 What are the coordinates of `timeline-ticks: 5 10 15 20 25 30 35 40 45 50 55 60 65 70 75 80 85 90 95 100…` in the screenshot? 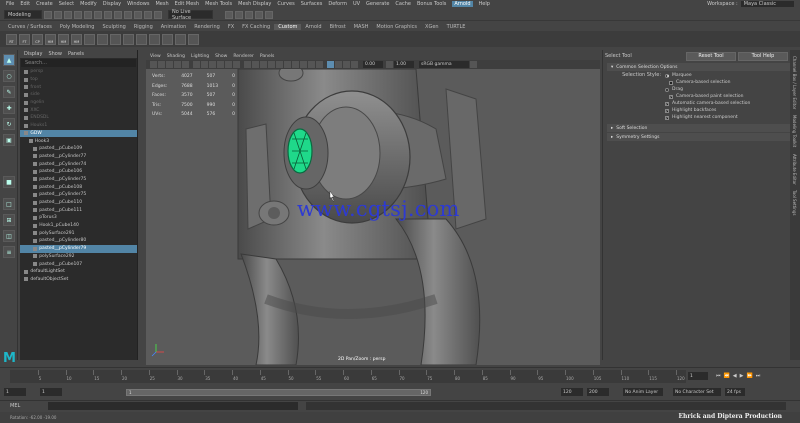 It's located at (348, 376).